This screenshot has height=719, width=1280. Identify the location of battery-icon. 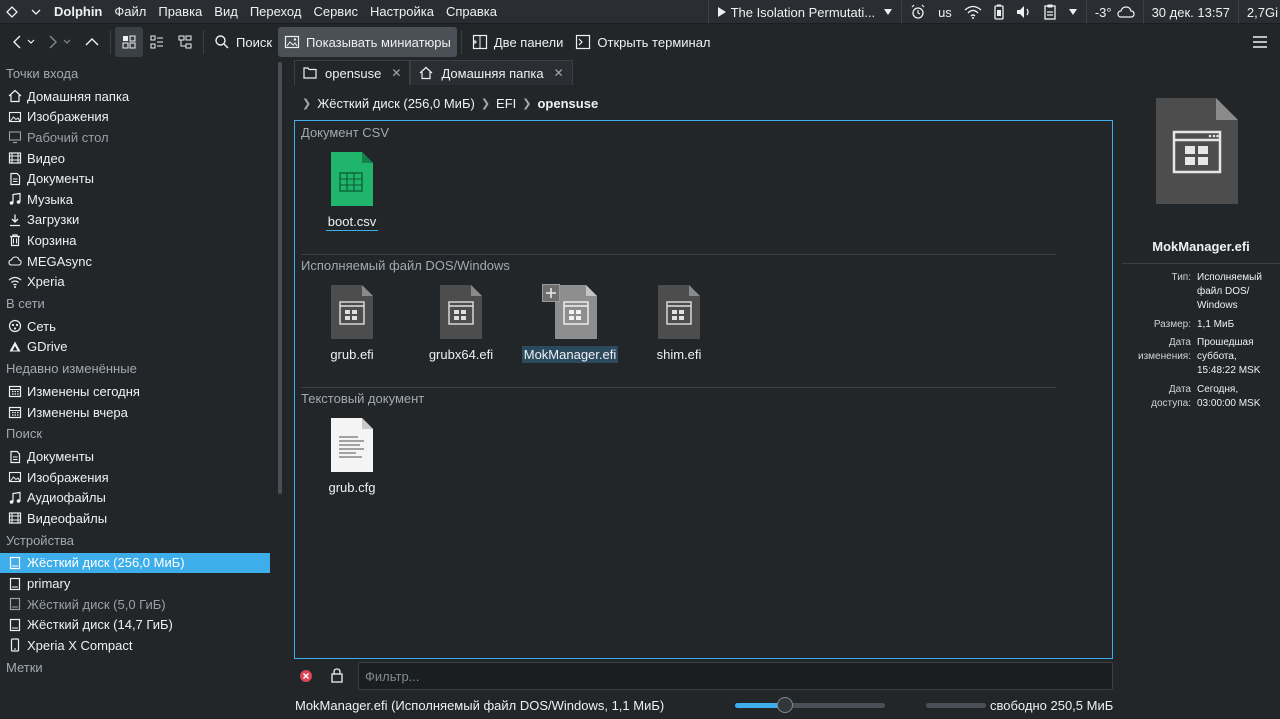
(999, 12).